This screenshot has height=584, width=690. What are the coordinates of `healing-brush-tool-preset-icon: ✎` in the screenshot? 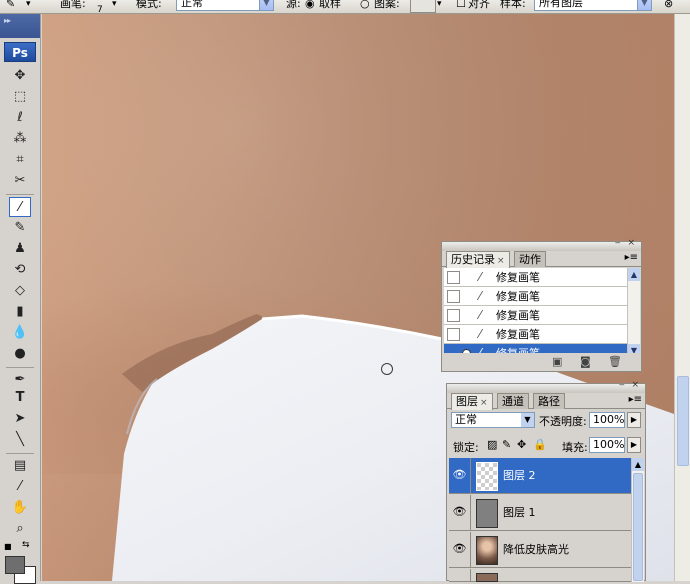 It's located at (10, 6).